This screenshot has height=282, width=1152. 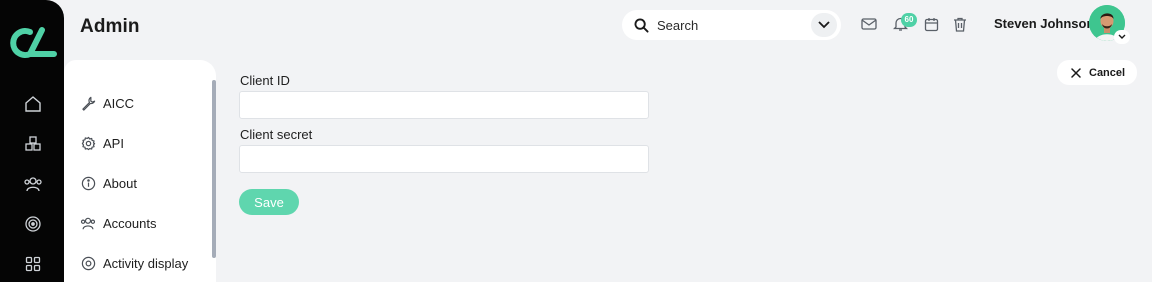 What do you see at coordinates (909, 20) in the screenshot?
I see `notification-badge: 60` at bounding box center [909, 20].